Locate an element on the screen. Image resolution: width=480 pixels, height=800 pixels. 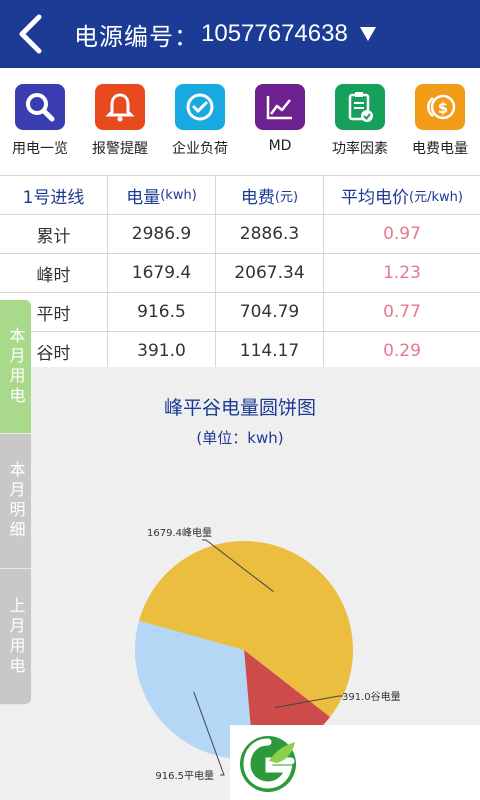
tab-this-month-detail: 本月明细 is located at coordinates (15, 501).